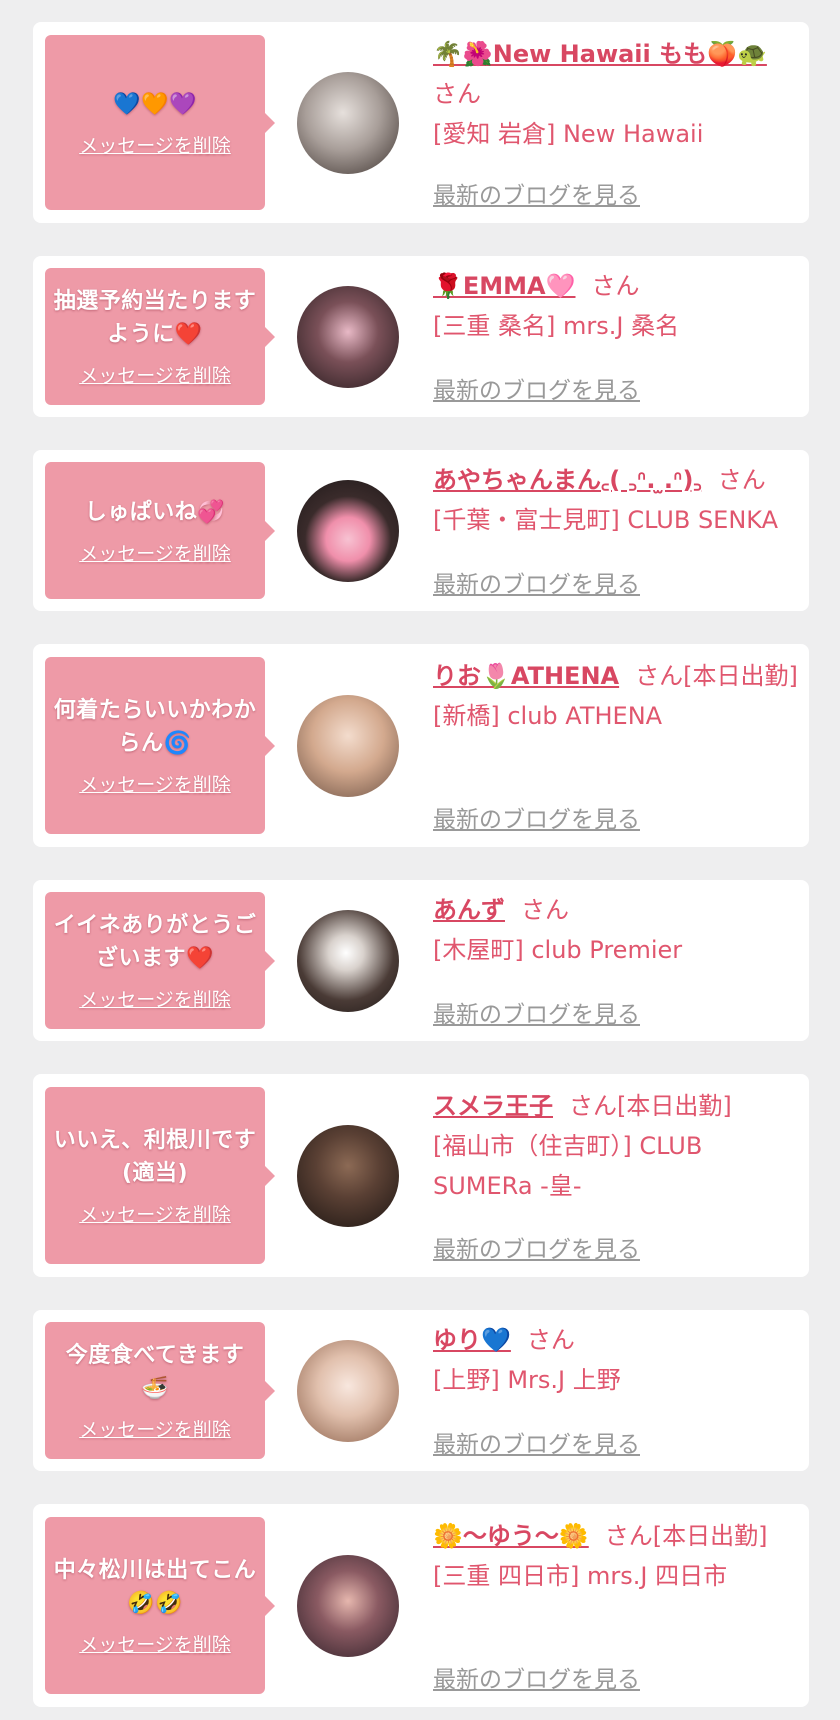  What do you see at coordinates (155, 727) in the screenshot?
I see `message-text: 何着たらいいかわからん🌀` at bounding box center [155, 727].